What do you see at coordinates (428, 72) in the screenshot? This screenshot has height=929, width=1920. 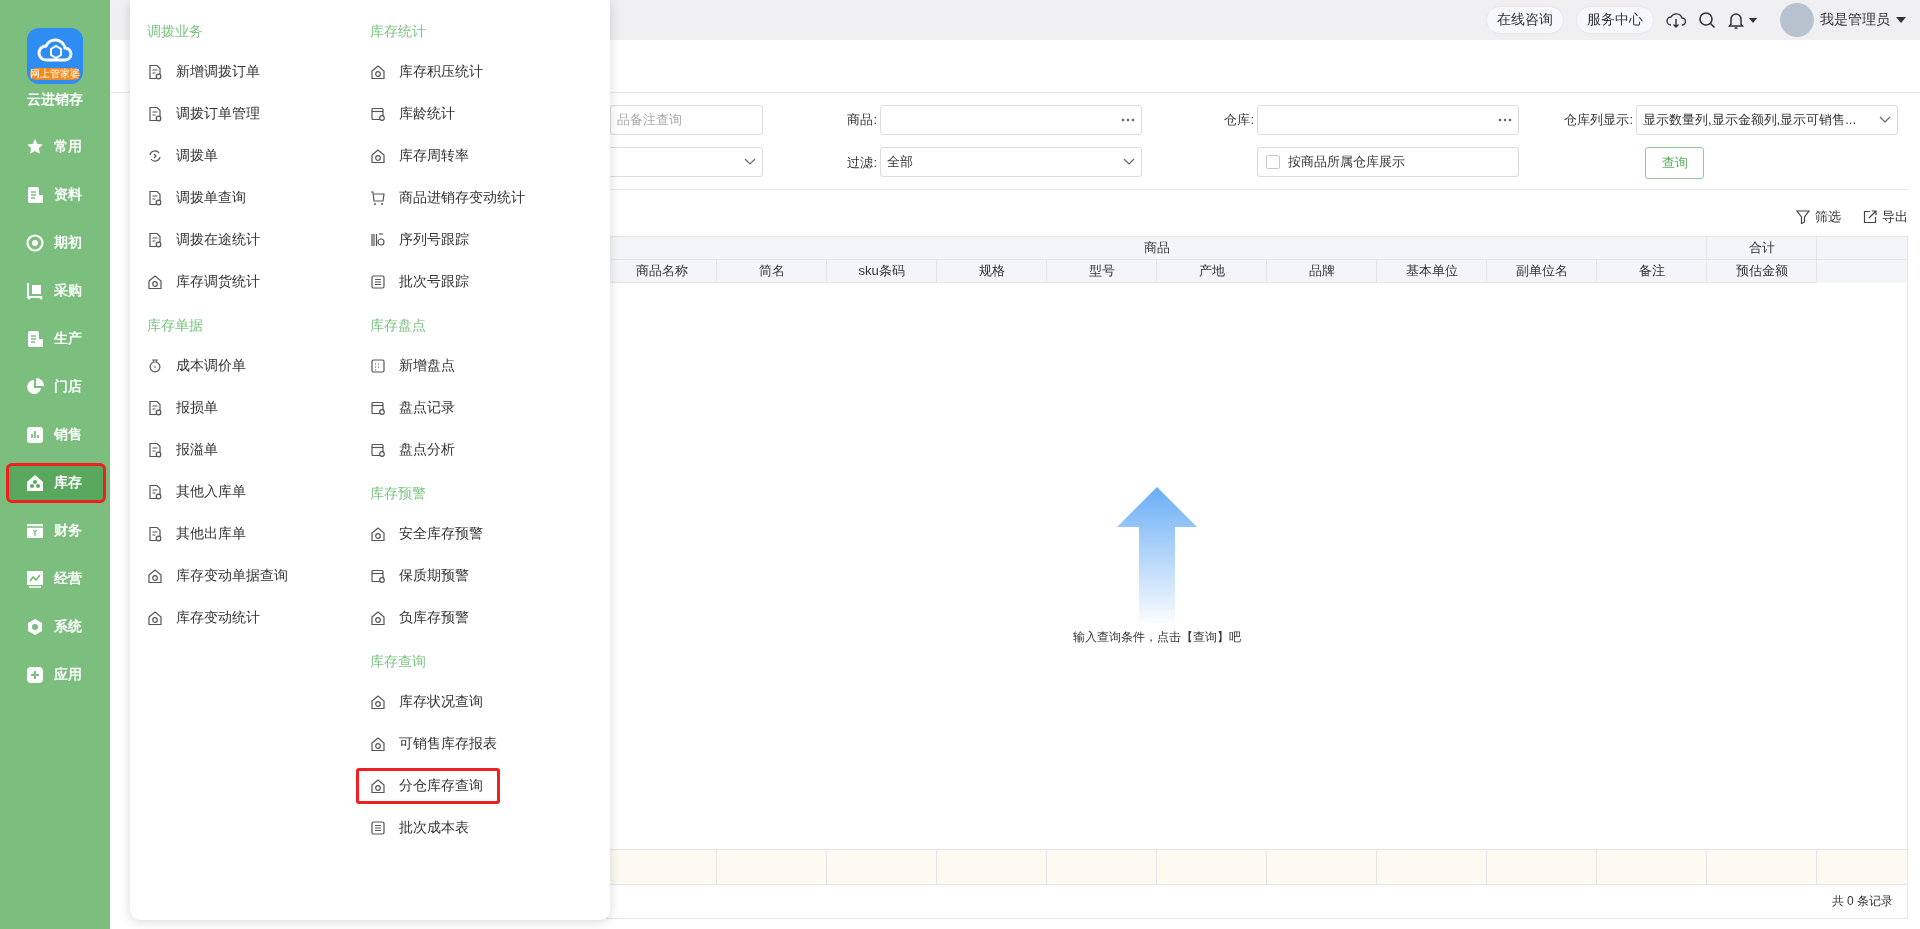 I see `menu-item: 库存积压统计` at bounding box center [428, 72].